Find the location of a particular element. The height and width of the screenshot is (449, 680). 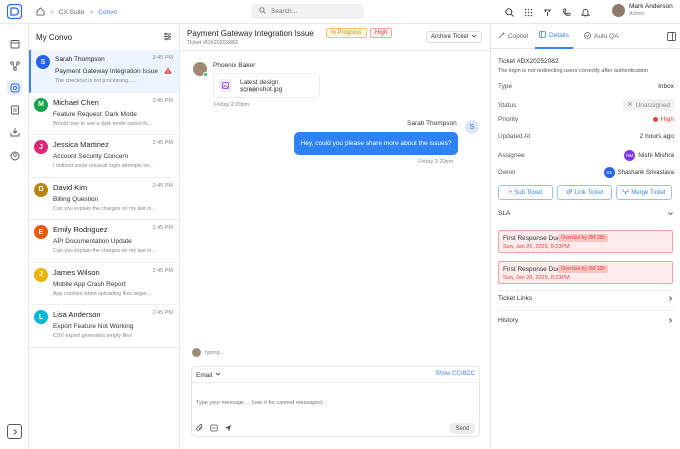

priority-value-chip: High is located at coordinates (663, 119).